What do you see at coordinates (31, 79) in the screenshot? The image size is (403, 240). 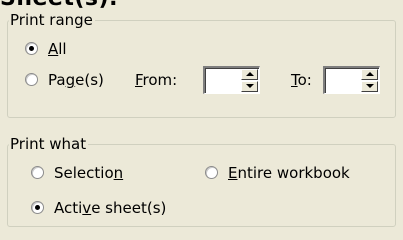 I see `radio-pages` at bounding box center [31, 79].